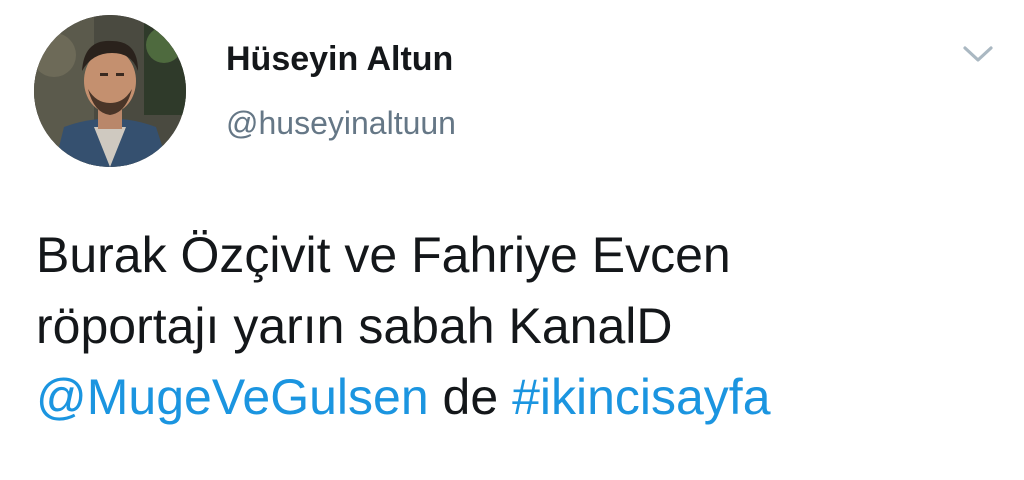 This screenshot has width=1024, height=480. What do you see at coordinates (470, 397) in the screenshot?
I see `connector-text: de` at bounding box center [470, 397].